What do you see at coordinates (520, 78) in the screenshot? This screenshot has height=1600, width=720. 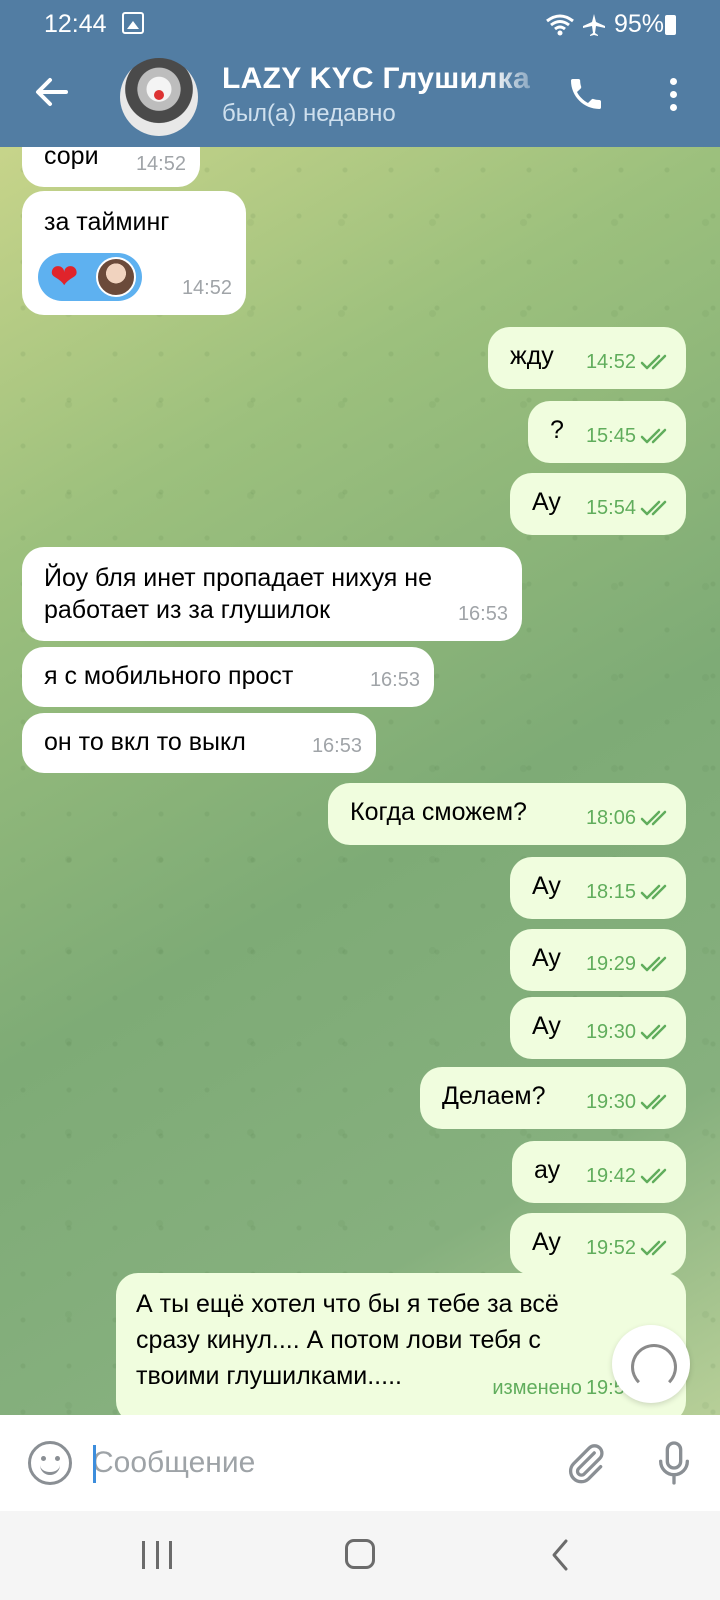 I see `title-fade` at bounding box center [520, 78].